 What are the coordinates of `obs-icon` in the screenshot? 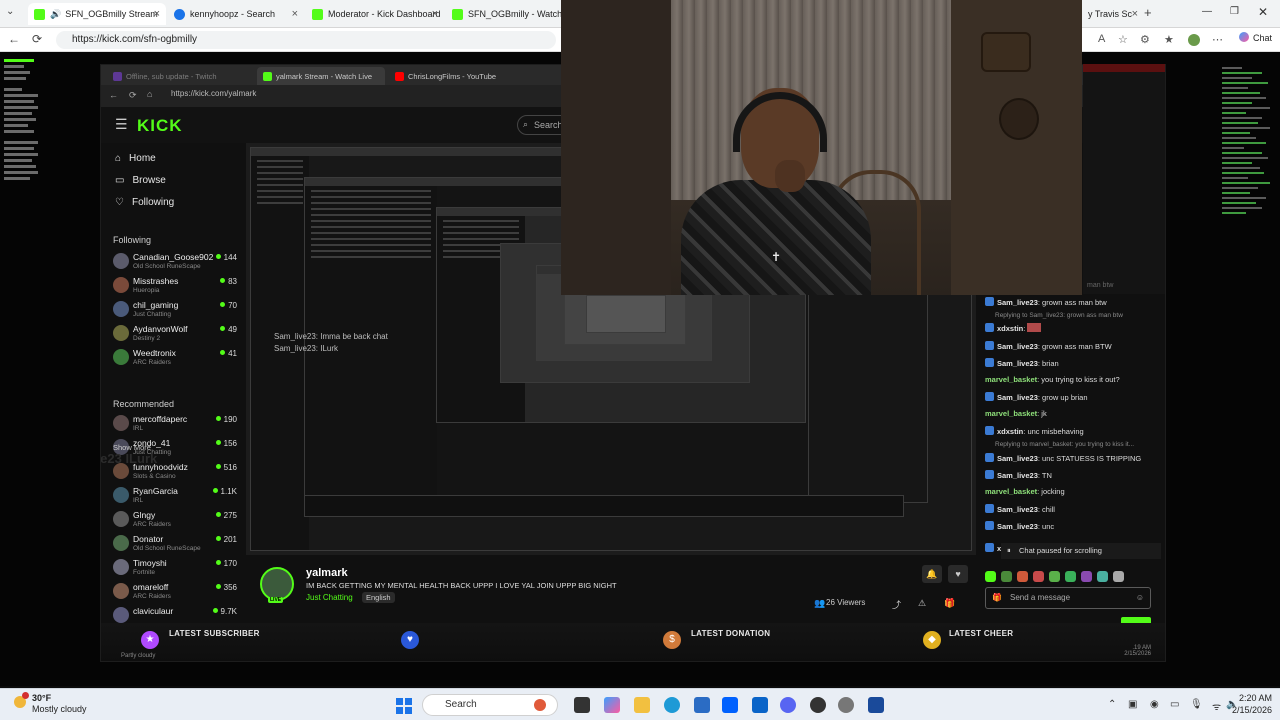 It's located at (818, 705).